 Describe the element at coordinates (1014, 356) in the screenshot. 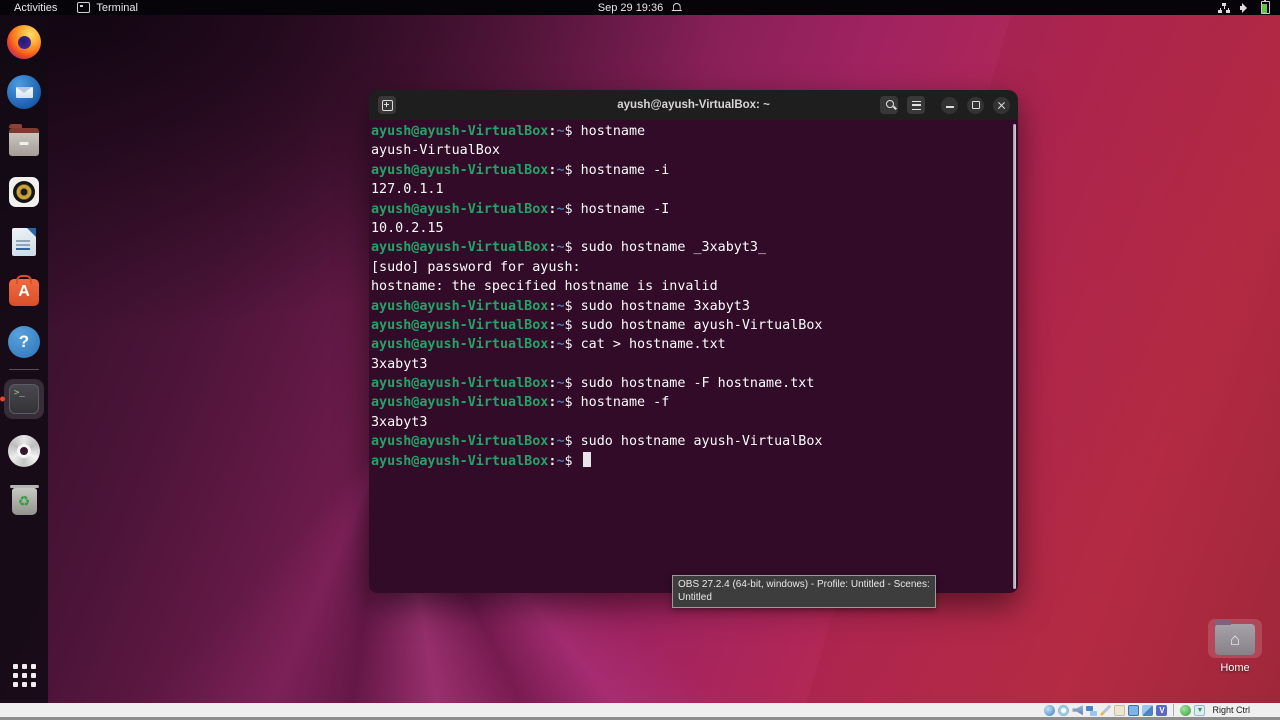

I see `terminal-scrollbar` at that location.